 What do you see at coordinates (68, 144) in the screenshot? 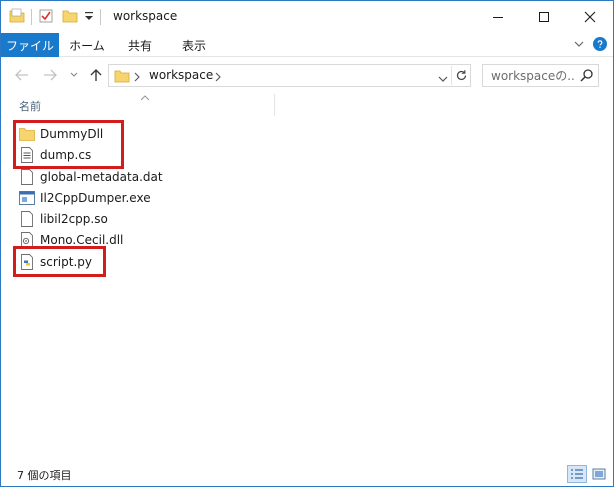
I see `highlight-box-dummydll-dumpcs` at bounding box center [68, 144].